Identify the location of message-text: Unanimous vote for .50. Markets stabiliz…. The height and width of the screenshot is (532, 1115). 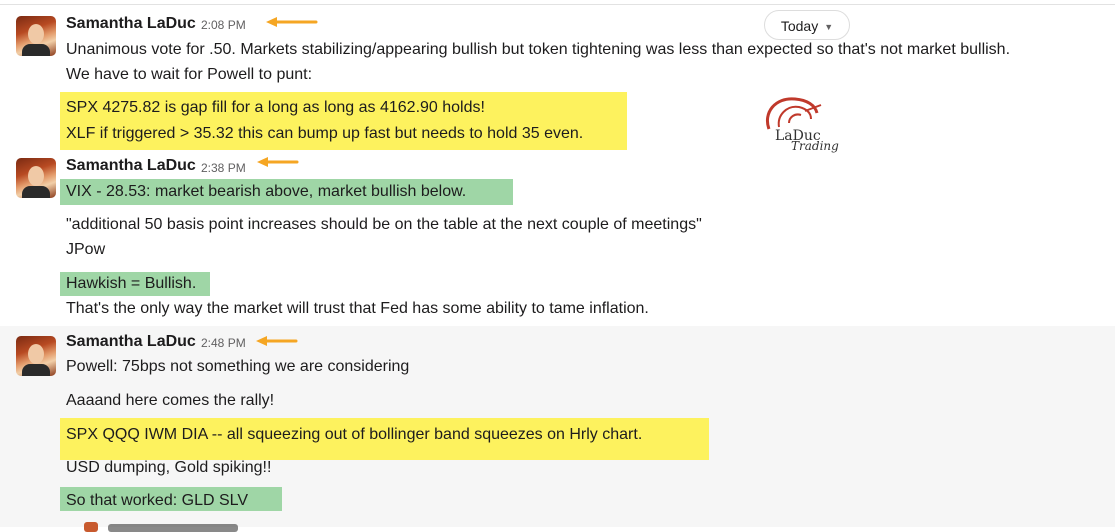
(538, 49).